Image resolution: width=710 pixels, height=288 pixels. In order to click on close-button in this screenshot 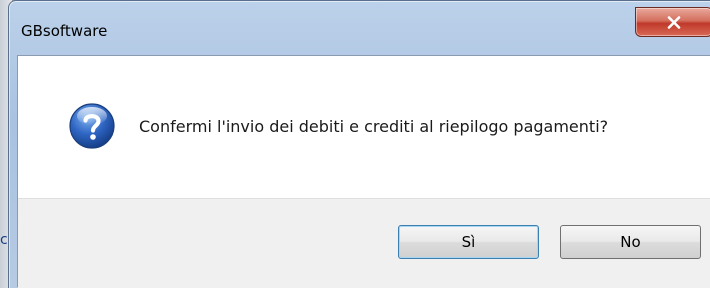, I will do `click(672, 22)`.